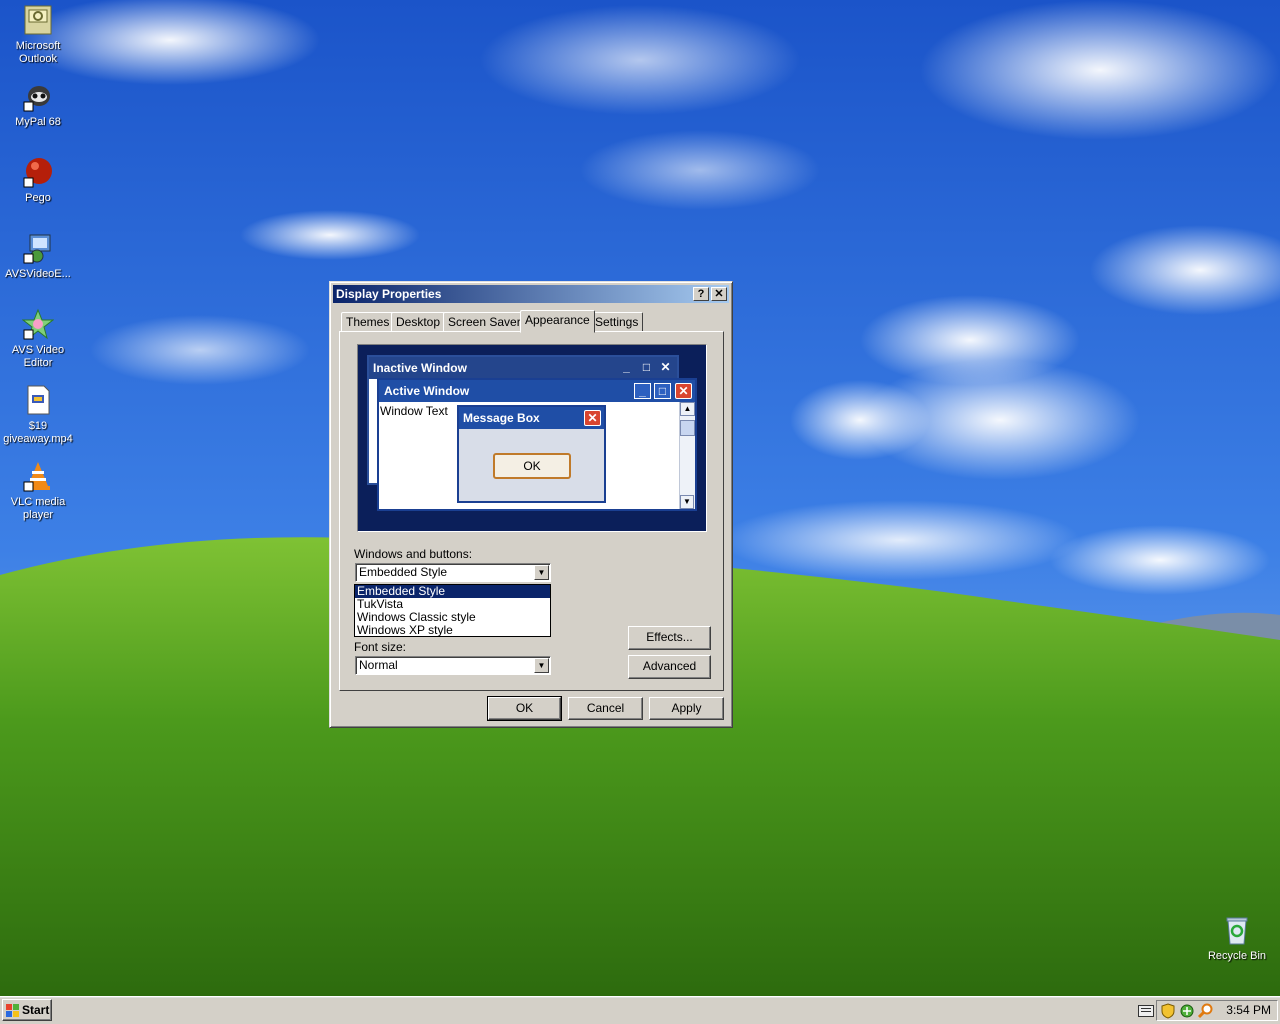 This screenshot has width=1280, height=1024. What do you see at coordinates (38, 324) in the screenshot?
I see `avs-editor-icon` at bounding box center [38, 324].